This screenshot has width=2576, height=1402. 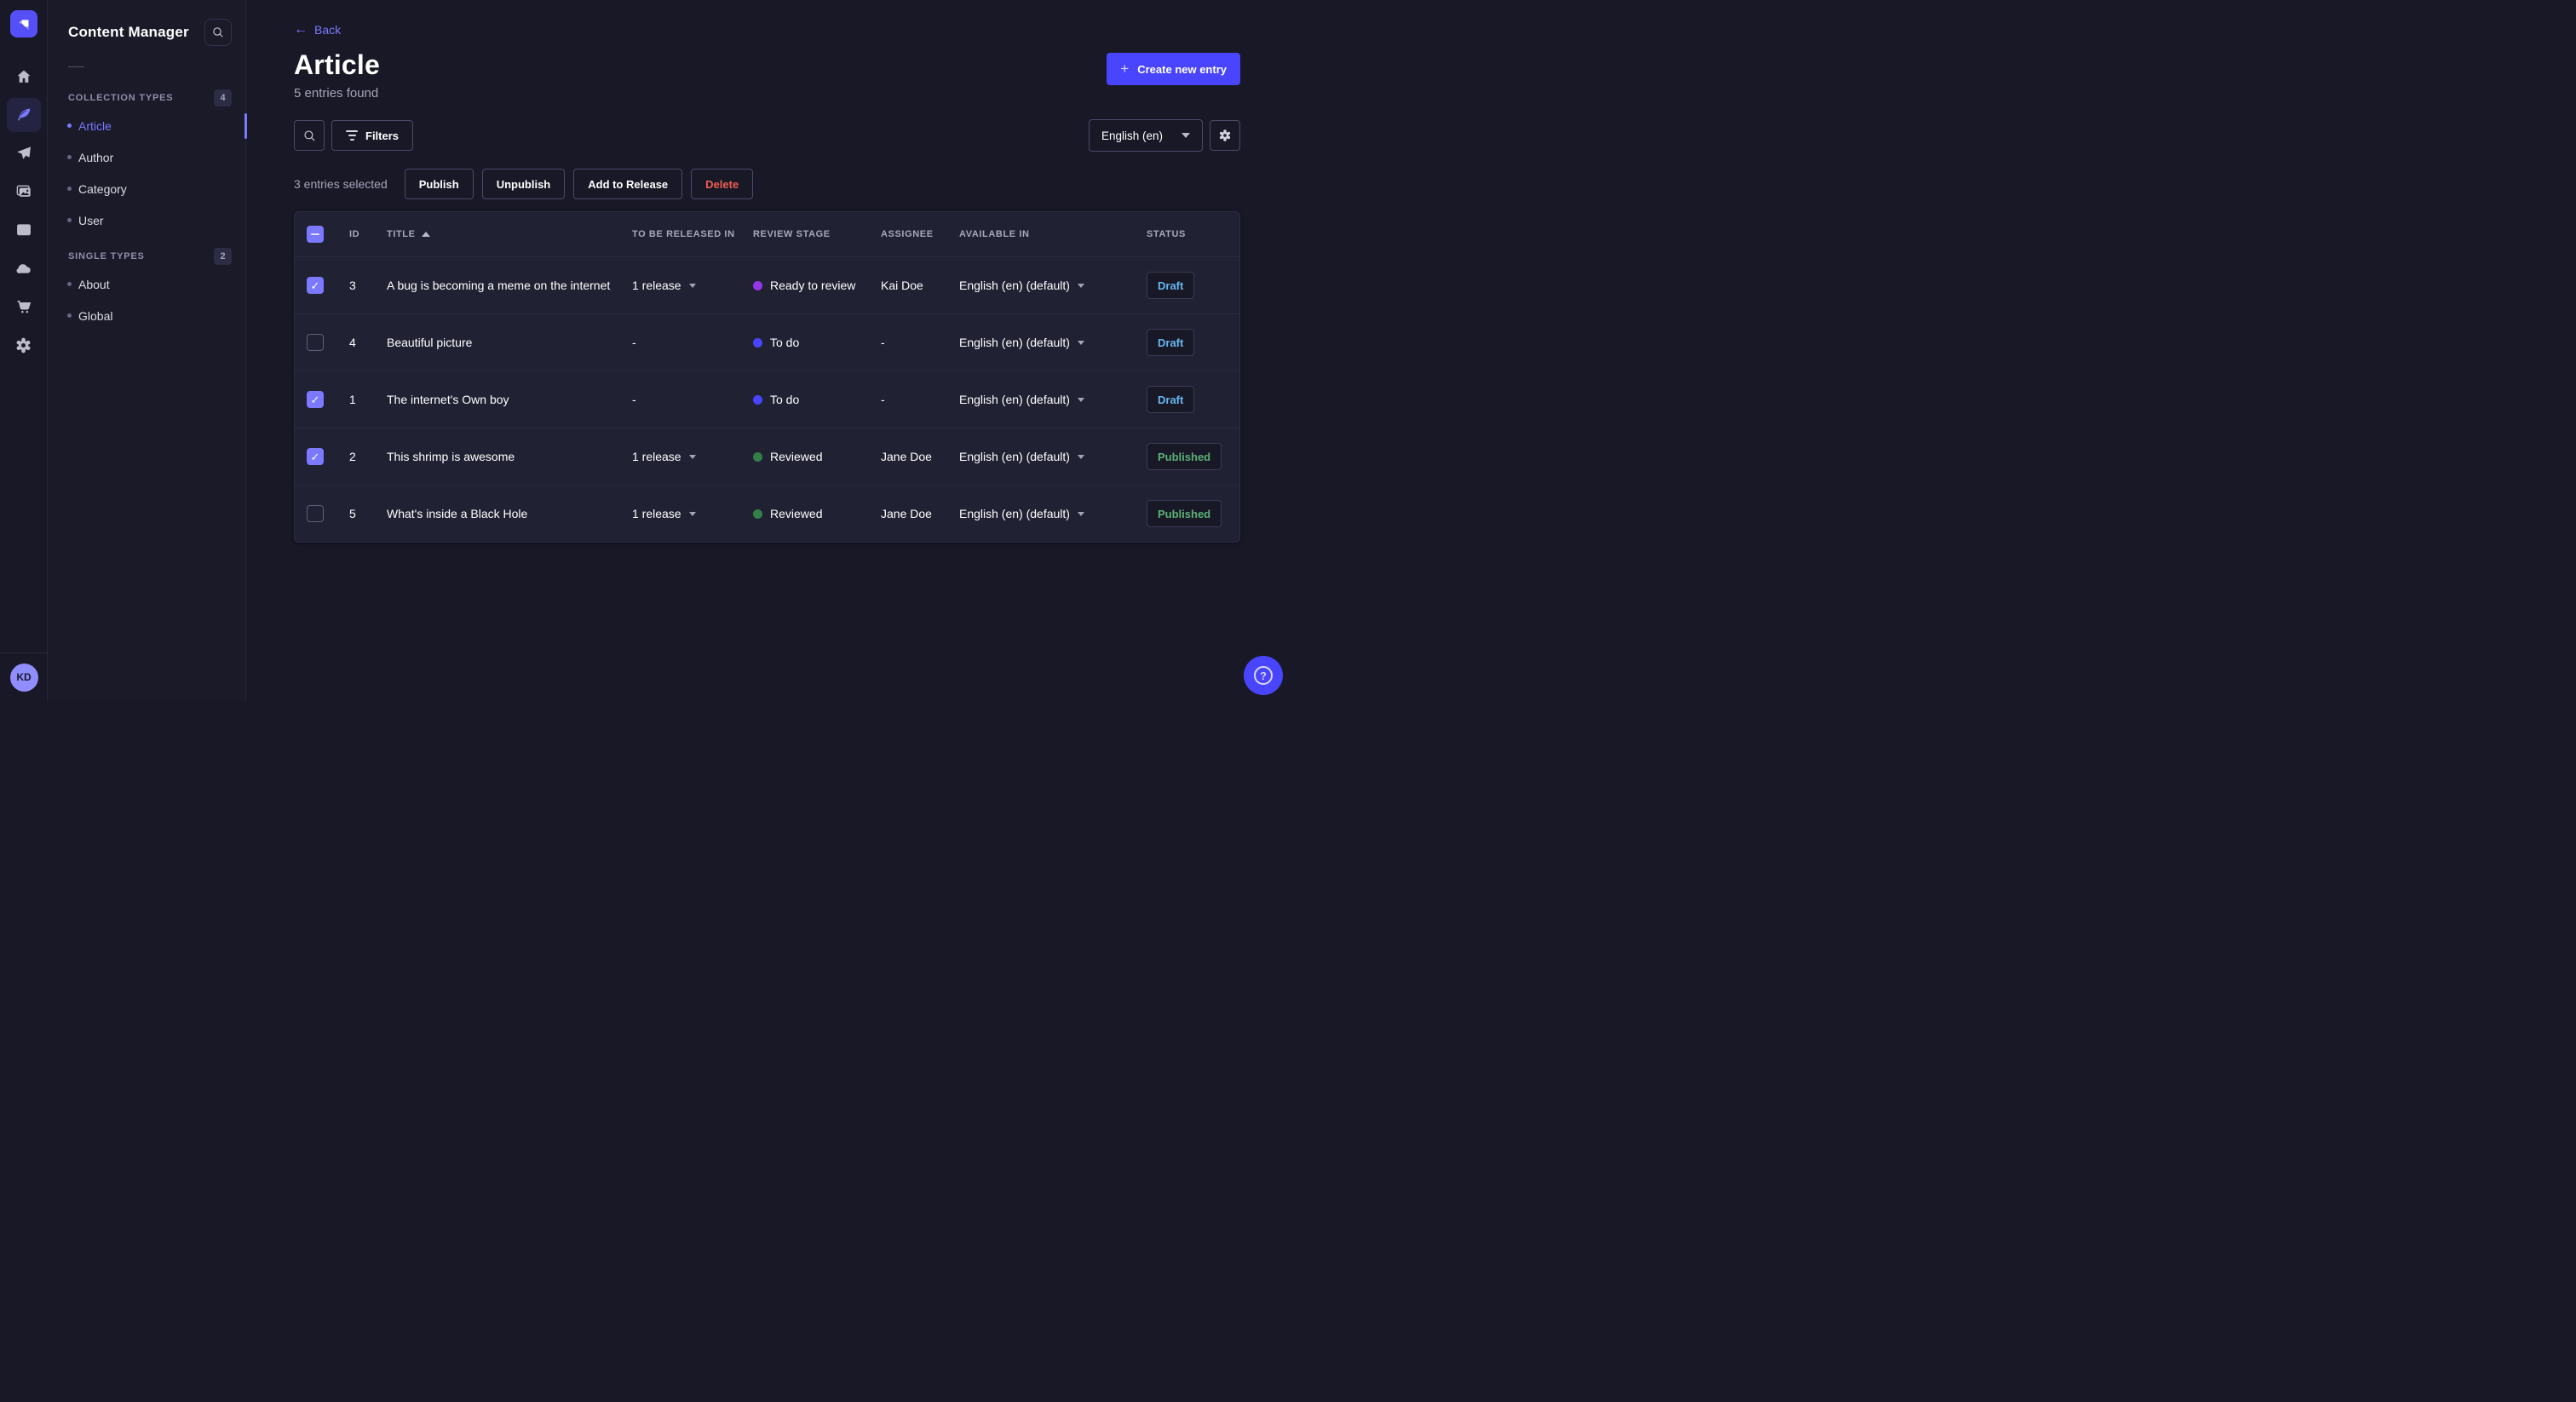 What do you see at coordinates (128, 32) in the screenshot?
I see `sidebar-title: Content Manager` at bounding box center [128, 32].